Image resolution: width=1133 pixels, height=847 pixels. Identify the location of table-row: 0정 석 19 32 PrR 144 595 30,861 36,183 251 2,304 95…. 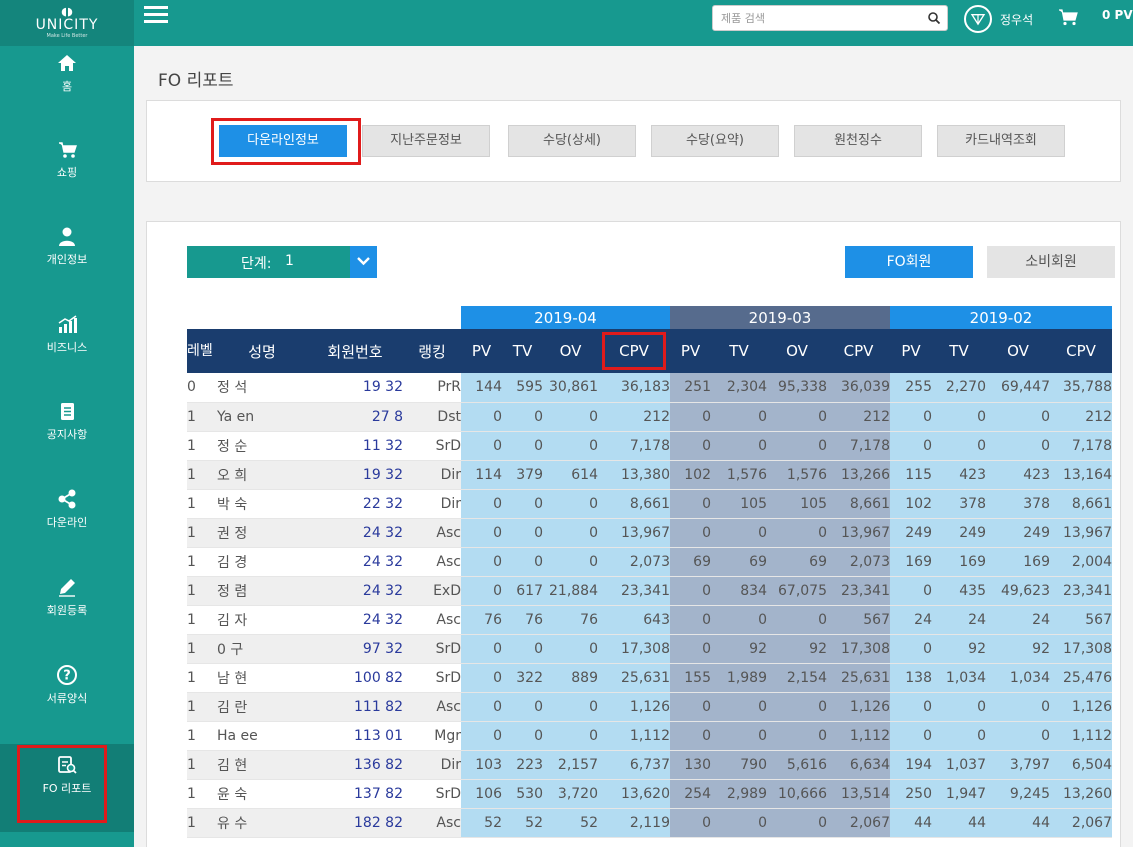
(649, 388).